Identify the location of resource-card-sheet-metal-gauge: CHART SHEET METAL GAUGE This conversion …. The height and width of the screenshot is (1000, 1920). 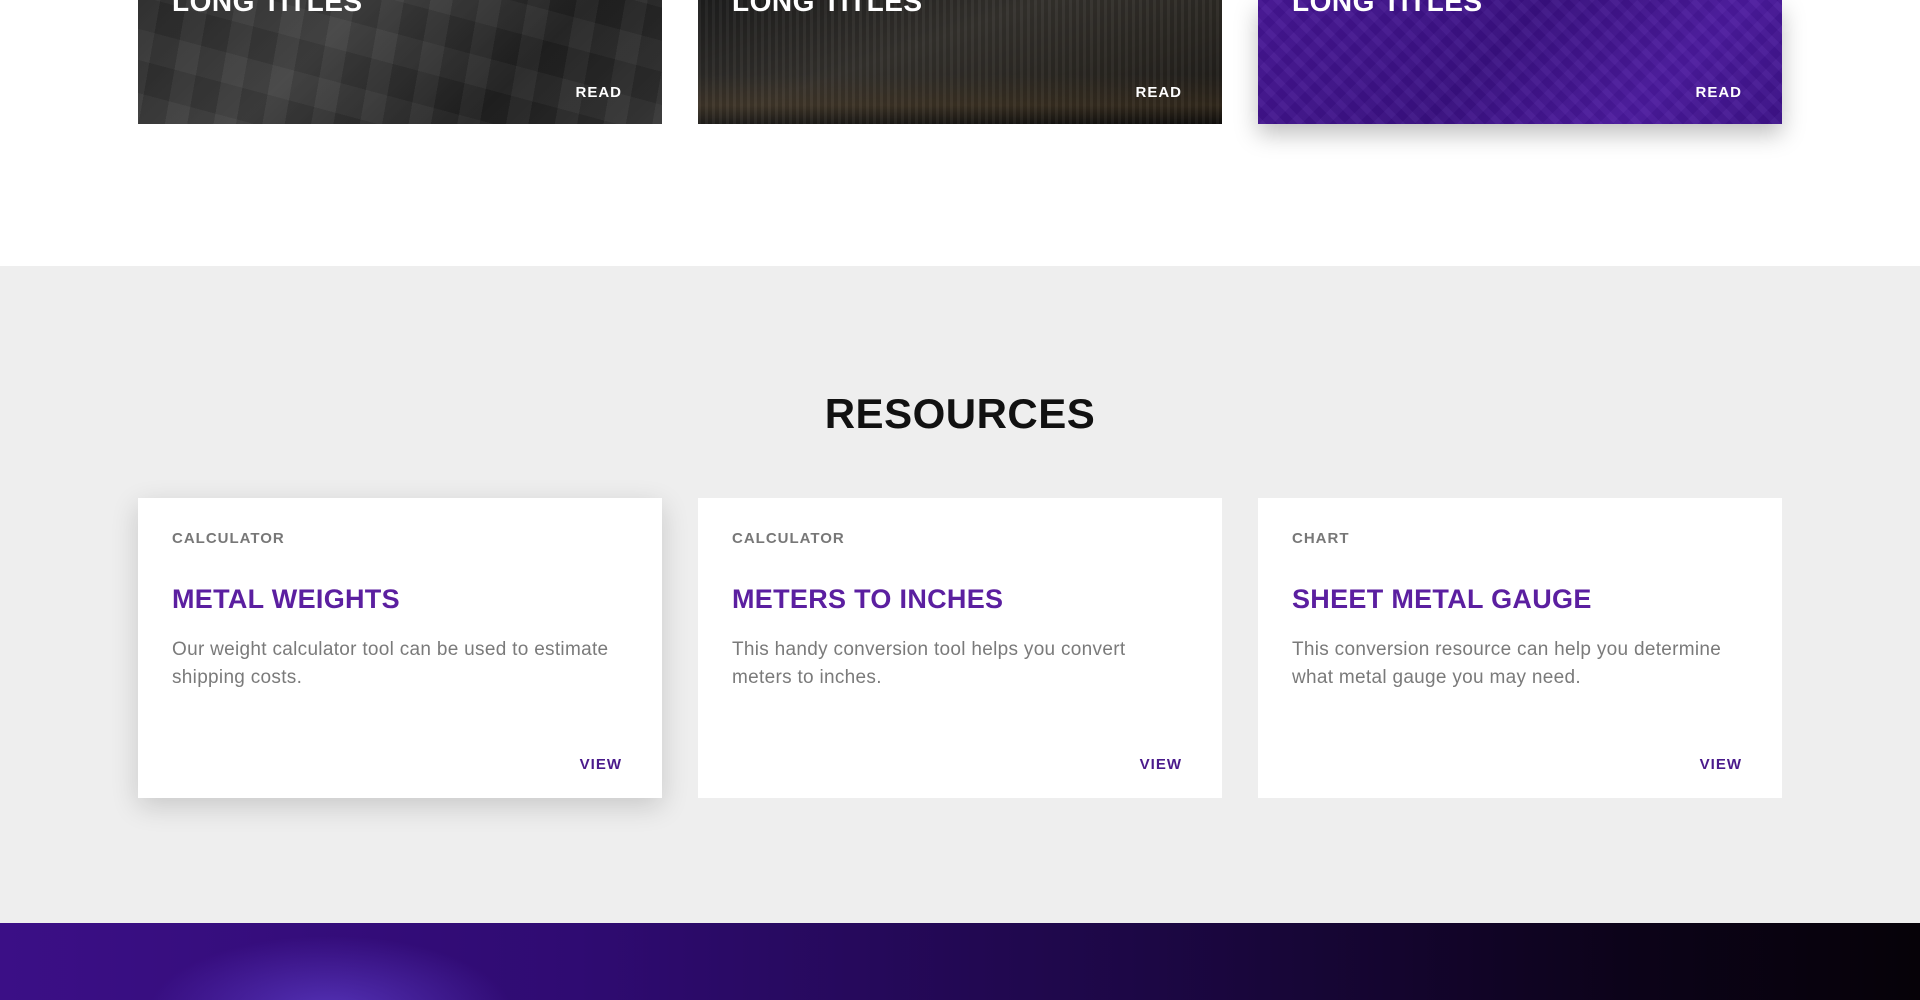
(1520, 648).